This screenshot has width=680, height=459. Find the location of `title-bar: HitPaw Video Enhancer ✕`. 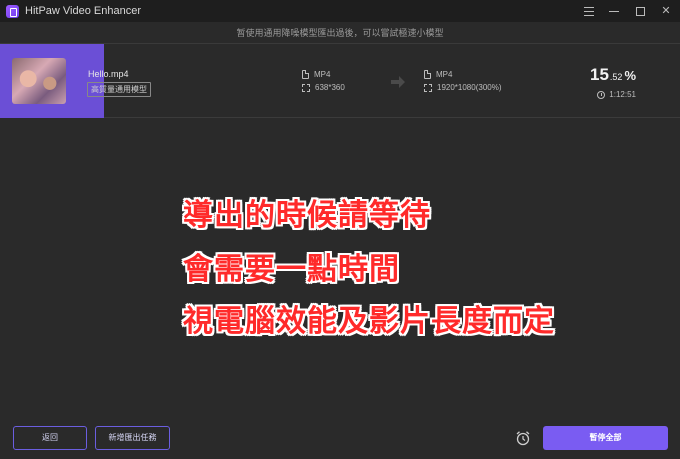

title-bar: HitPaw Video Enhancer ✕ is located at coordinates (340, 11).